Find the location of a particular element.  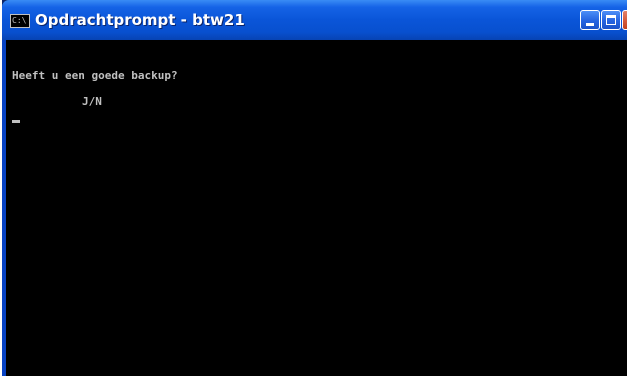

title-bar: C:\ Opdrachtprompt - btw21 × is located at coordinates (314, 20).